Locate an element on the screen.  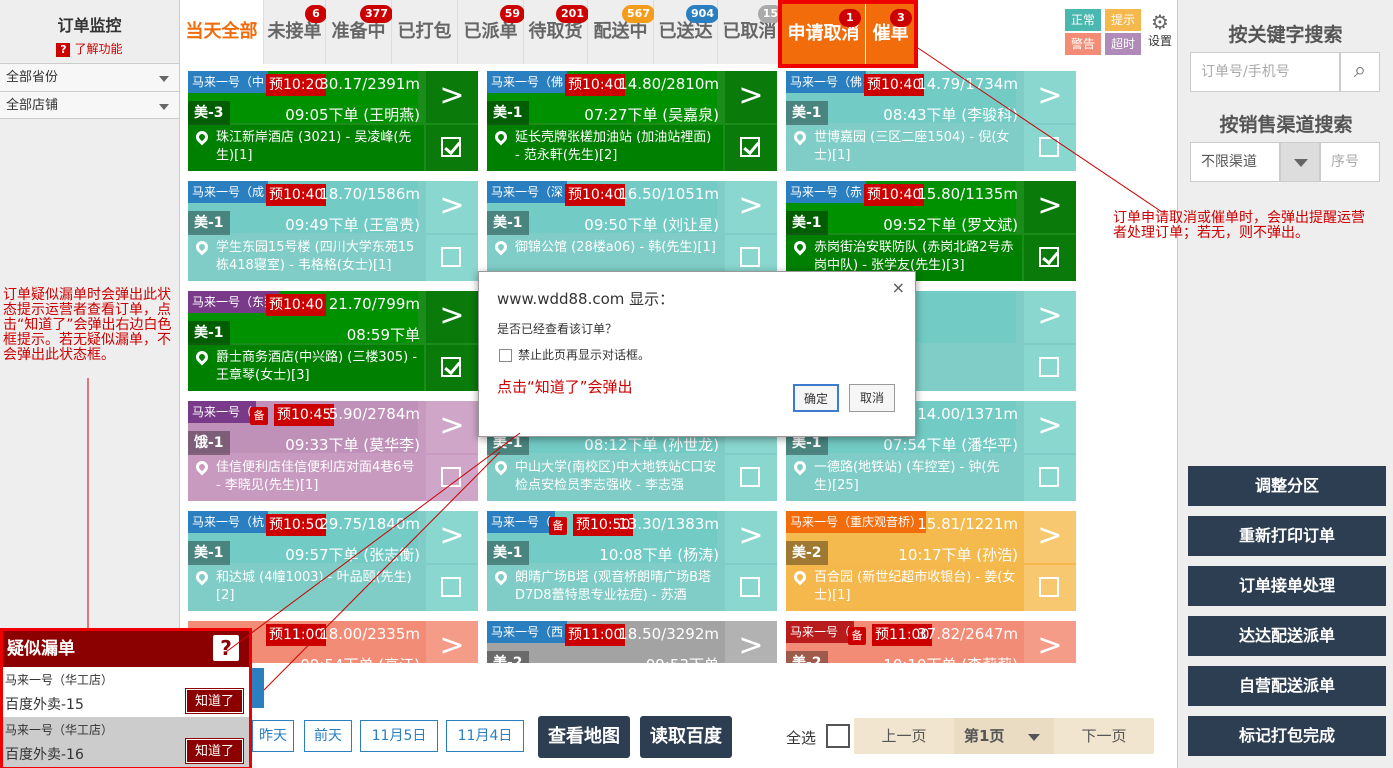
cancel-button: 取消 is located at coordinates (872, 398).